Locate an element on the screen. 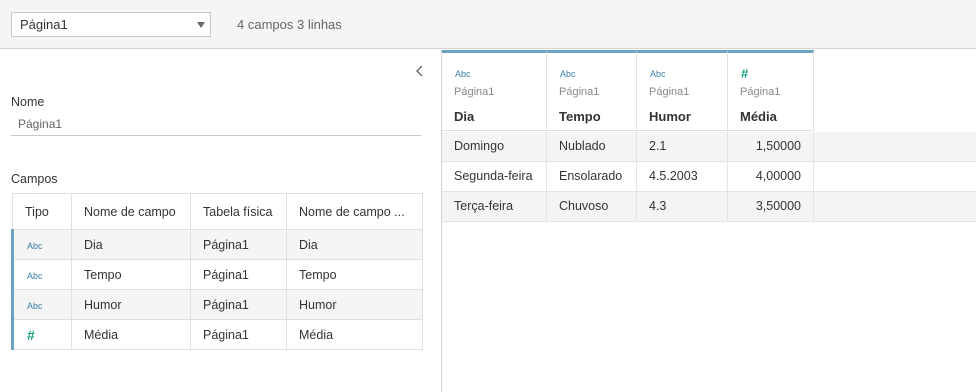 The height and width of the screenshot is (392, 976). grid-cell: Chuvoso is located at coordinates (592, 206).